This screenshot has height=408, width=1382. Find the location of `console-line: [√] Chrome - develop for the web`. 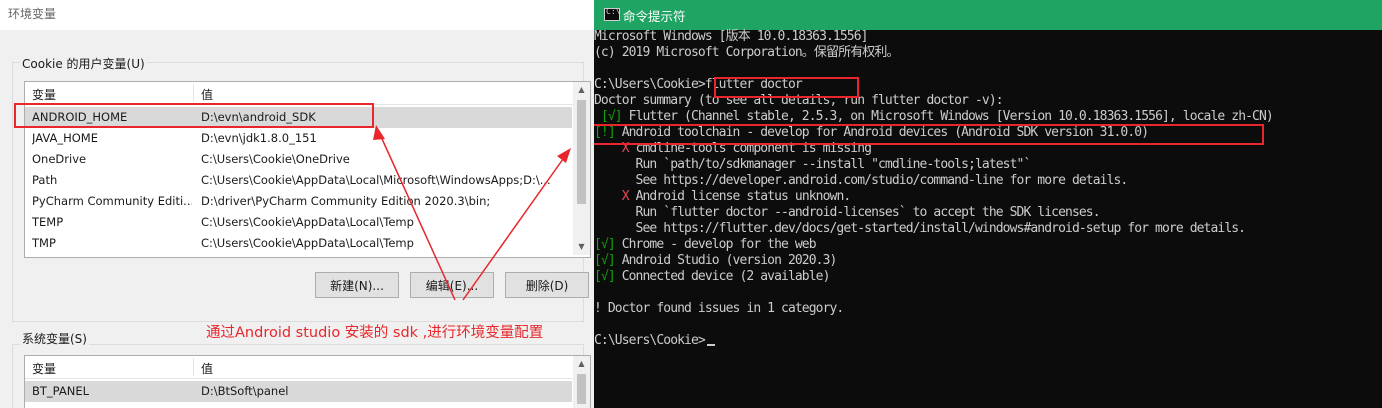

console-line: [√] Chrome - develop for the web is located at coordinates (988, 245).